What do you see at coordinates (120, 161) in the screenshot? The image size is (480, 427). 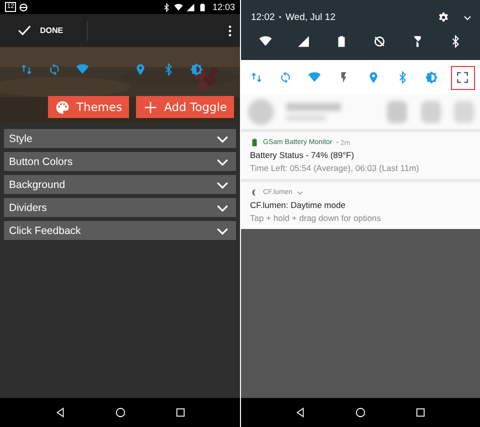 I see `section-header: Button Colors` at bounding box center [120, 161].